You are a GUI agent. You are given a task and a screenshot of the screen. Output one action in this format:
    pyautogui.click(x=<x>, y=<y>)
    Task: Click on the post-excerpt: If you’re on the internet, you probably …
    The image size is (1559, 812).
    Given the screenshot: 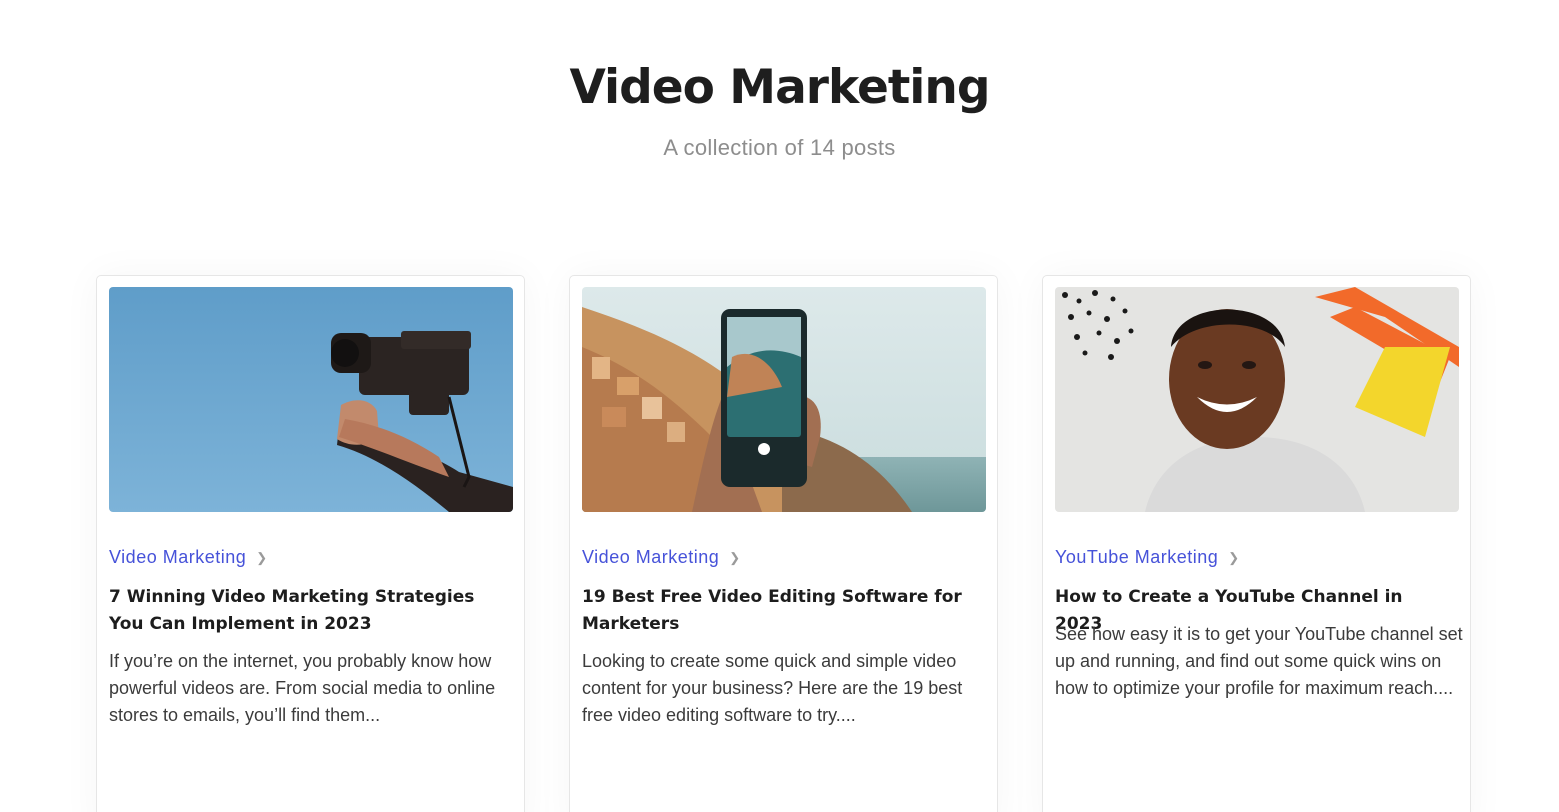 What is the action you would take?
    pyautogui.click(x=302, y=688)
    